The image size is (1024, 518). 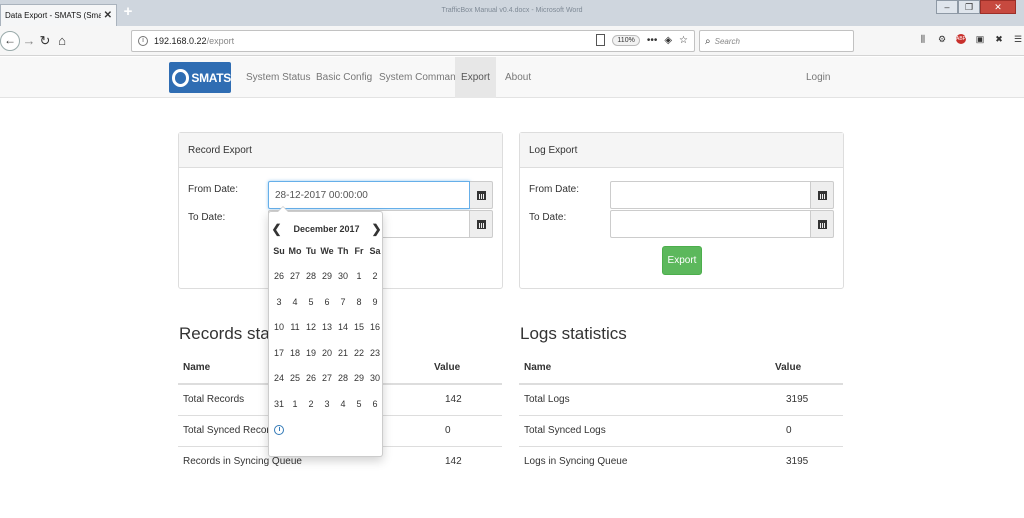 I want to click on datepicker-day: 15, so click(x=359, y=334).